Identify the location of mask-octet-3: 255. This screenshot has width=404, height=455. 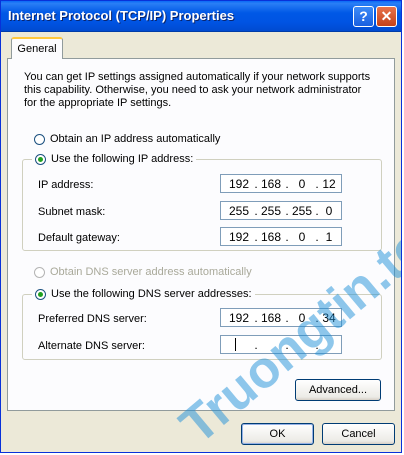
(302, 211).